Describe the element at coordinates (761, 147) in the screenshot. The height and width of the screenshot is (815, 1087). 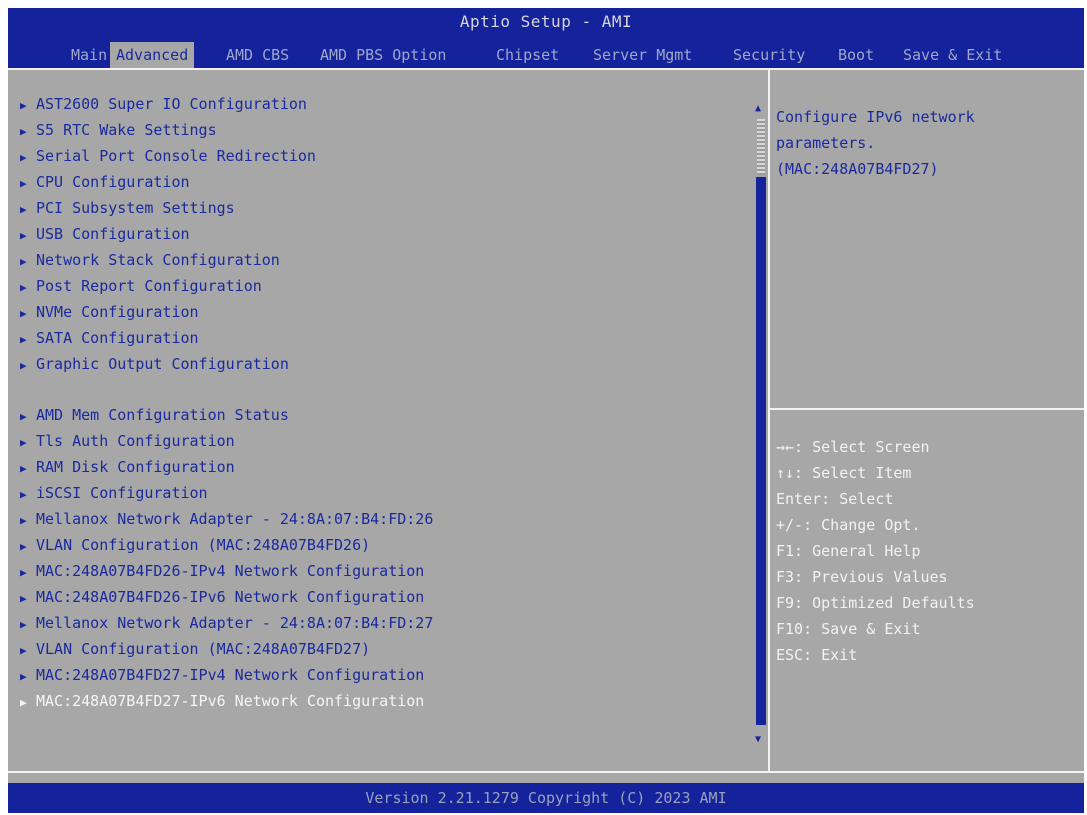
I see `scrollbar-track` at that location.